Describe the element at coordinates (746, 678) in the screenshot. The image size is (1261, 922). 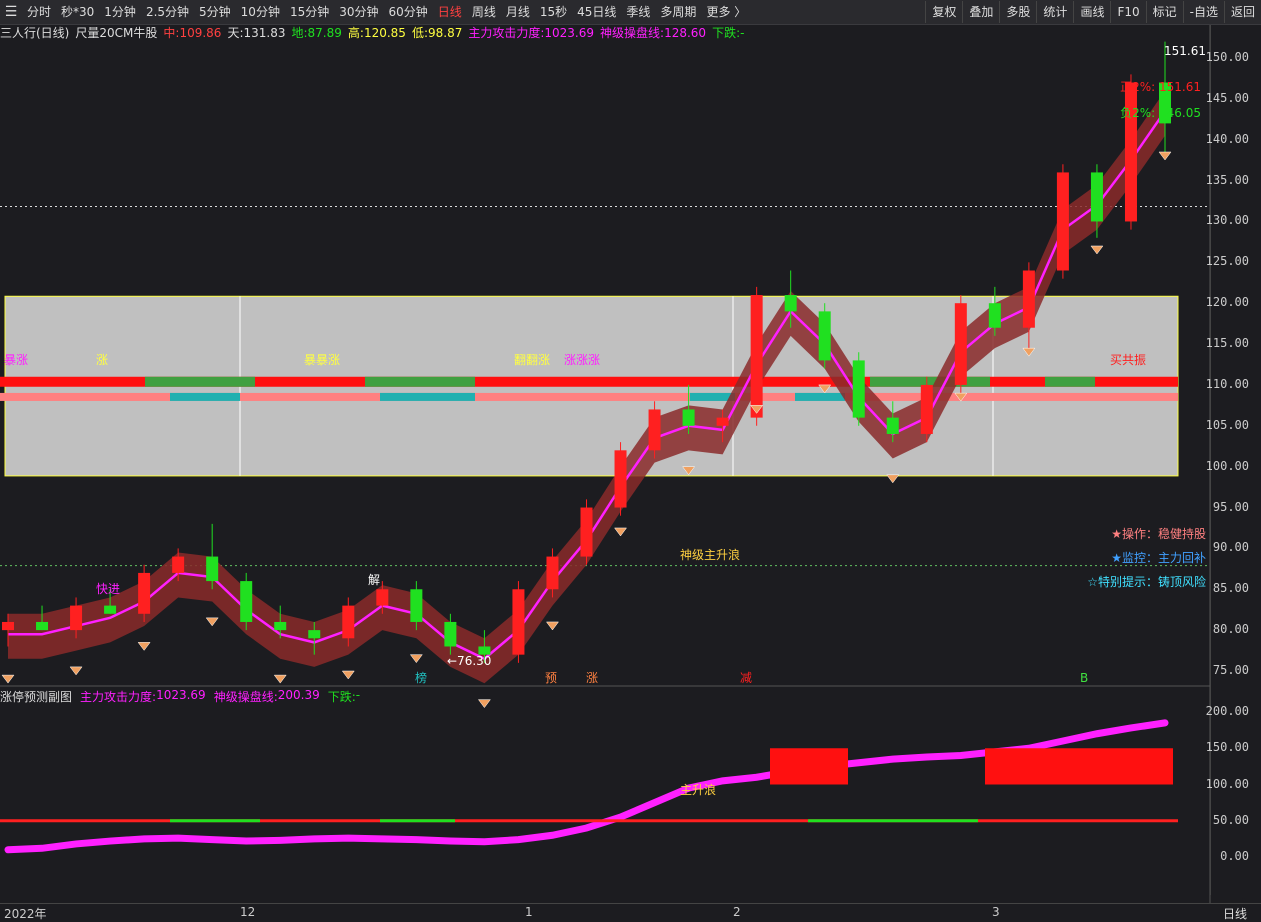
I see `annotation-label: 减` at that location.